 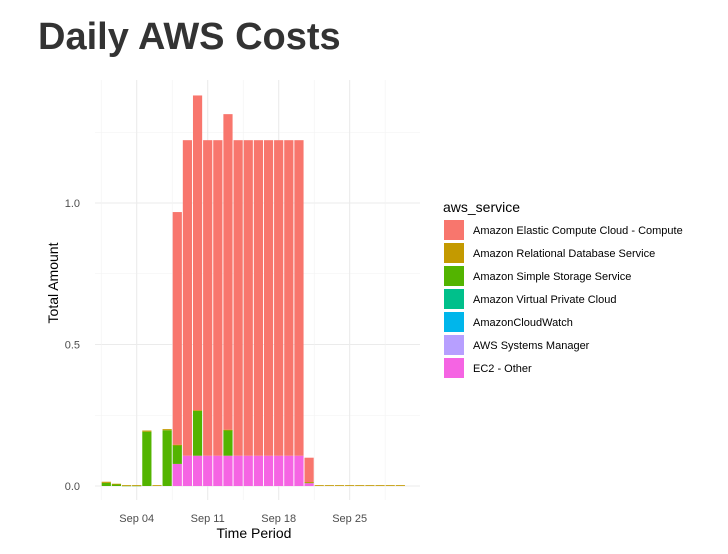 What do you see at coordinates (72, 346) in the screenshot?
I see `y-tick-label: 0.5` at bounding box center [72, 346].